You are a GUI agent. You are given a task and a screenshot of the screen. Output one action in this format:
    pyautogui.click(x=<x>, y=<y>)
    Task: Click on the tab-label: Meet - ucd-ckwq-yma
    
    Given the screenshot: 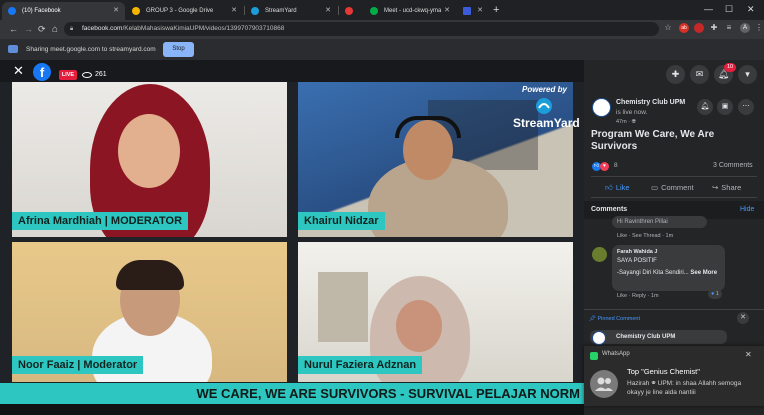 What is the action you would take?
    pyautogui.click(x=413, y=11)
    